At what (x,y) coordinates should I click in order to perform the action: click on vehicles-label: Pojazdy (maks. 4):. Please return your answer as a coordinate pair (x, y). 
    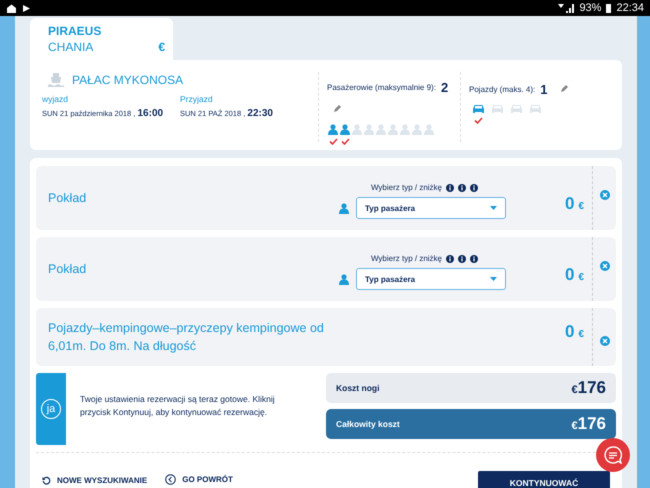
    Looking at the image, I should click on (502, 89).